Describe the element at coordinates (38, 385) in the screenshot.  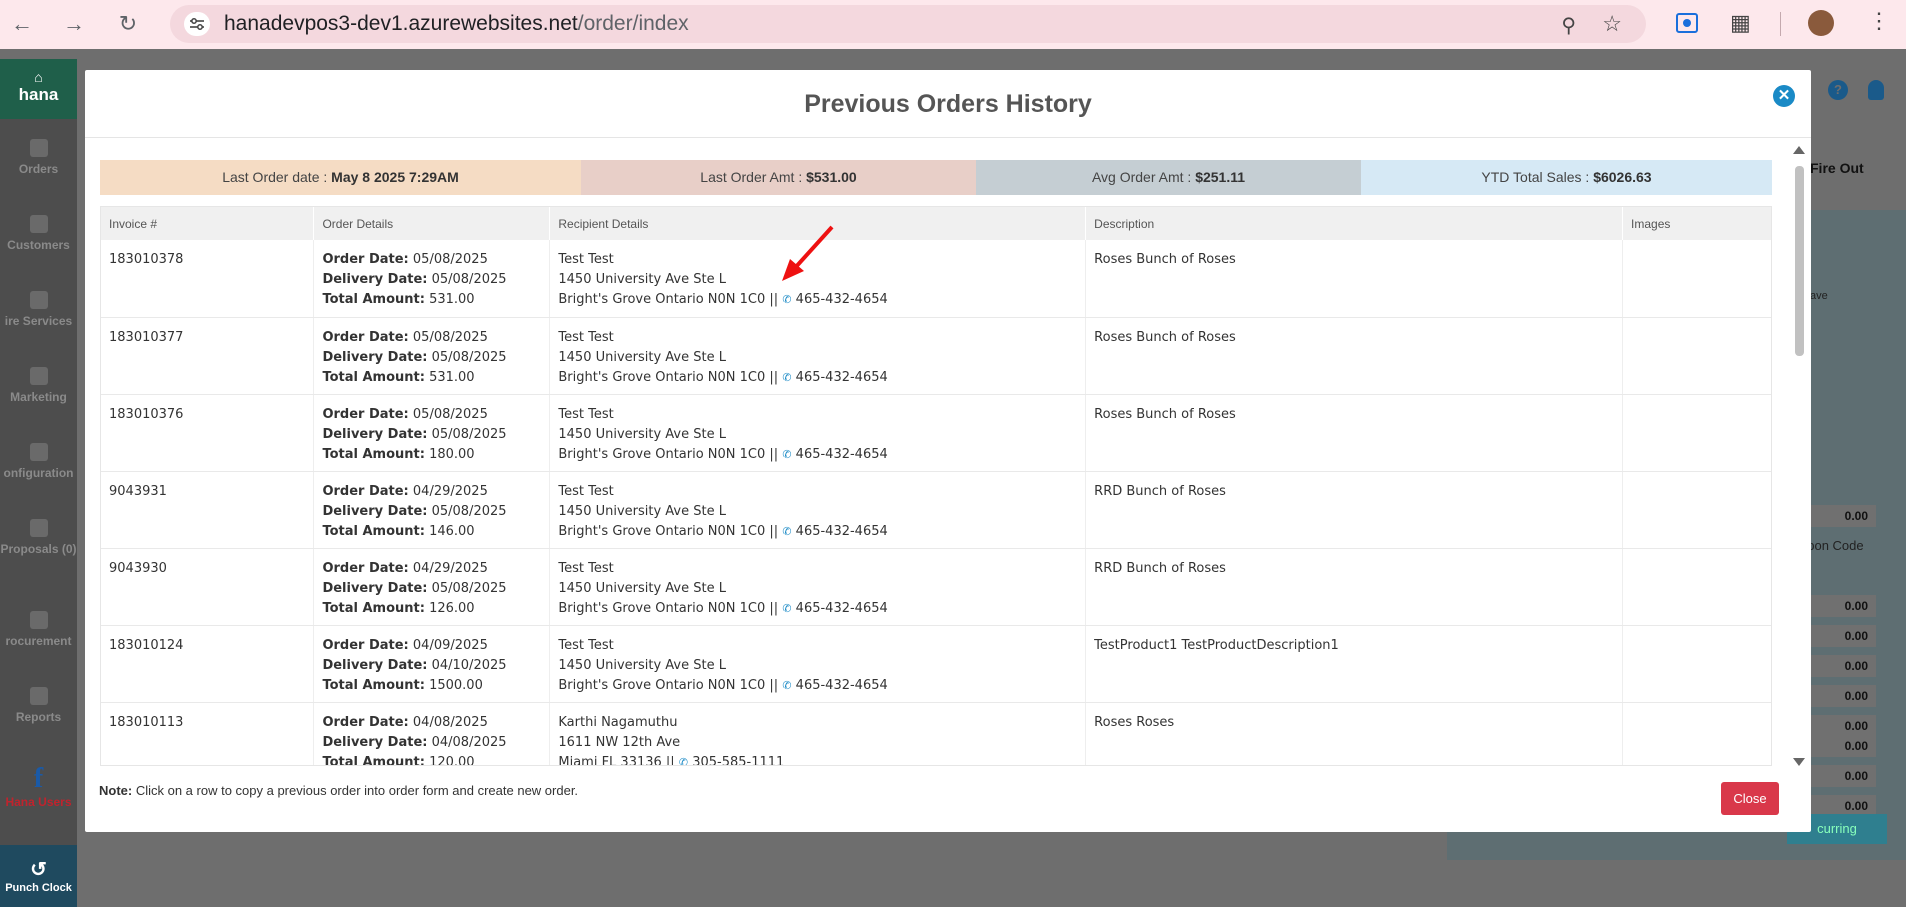
I see `sidebar-item-marketing: Marketing` at that location.